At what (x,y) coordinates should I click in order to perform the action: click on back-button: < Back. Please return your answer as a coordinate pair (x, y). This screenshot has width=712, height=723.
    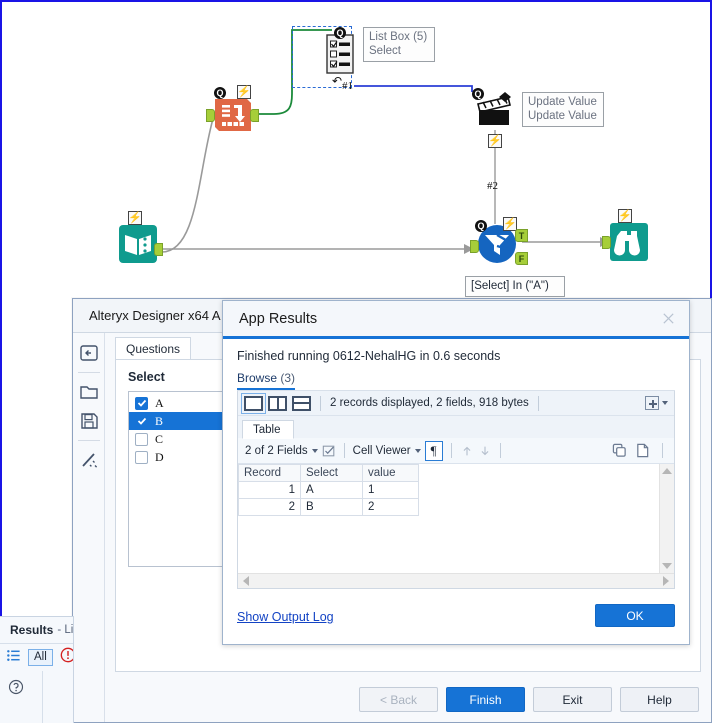
    Looking at the image, I should click on (398, 699).